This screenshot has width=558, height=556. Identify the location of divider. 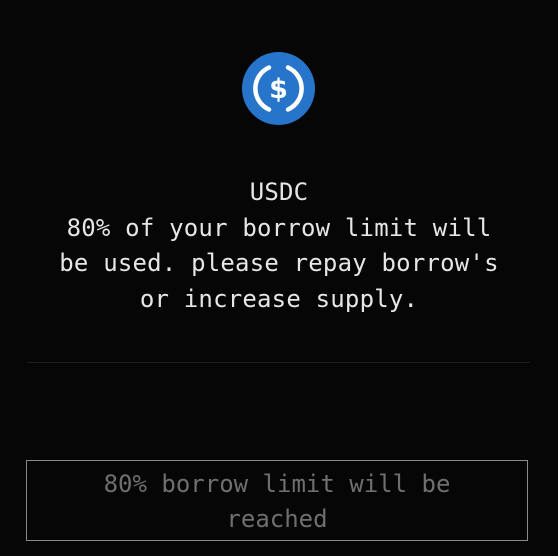
(278, 362).